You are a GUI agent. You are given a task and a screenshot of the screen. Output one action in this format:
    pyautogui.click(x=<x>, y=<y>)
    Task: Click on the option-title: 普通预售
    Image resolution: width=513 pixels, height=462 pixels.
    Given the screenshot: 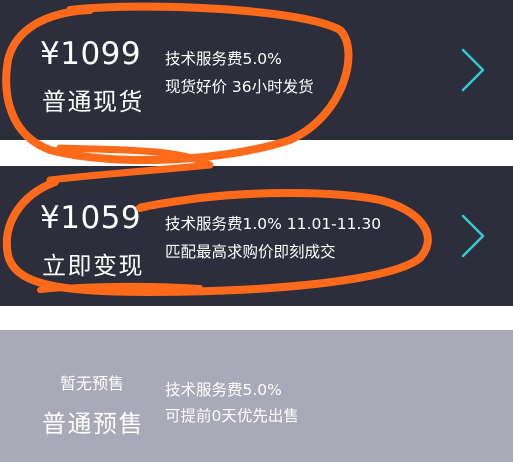 What is the action you would take?
    pyautogui.click(x=93, y=424)
    